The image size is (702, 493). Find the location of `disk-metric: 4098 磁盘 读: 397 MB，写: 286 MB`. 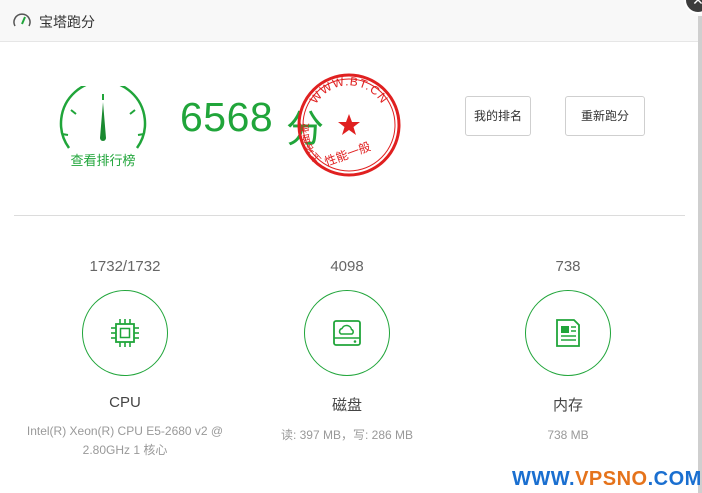

disk-metric: 4098 磁盘 读: 397 MB，写: 286 MB is located at coordinates (347, 350).